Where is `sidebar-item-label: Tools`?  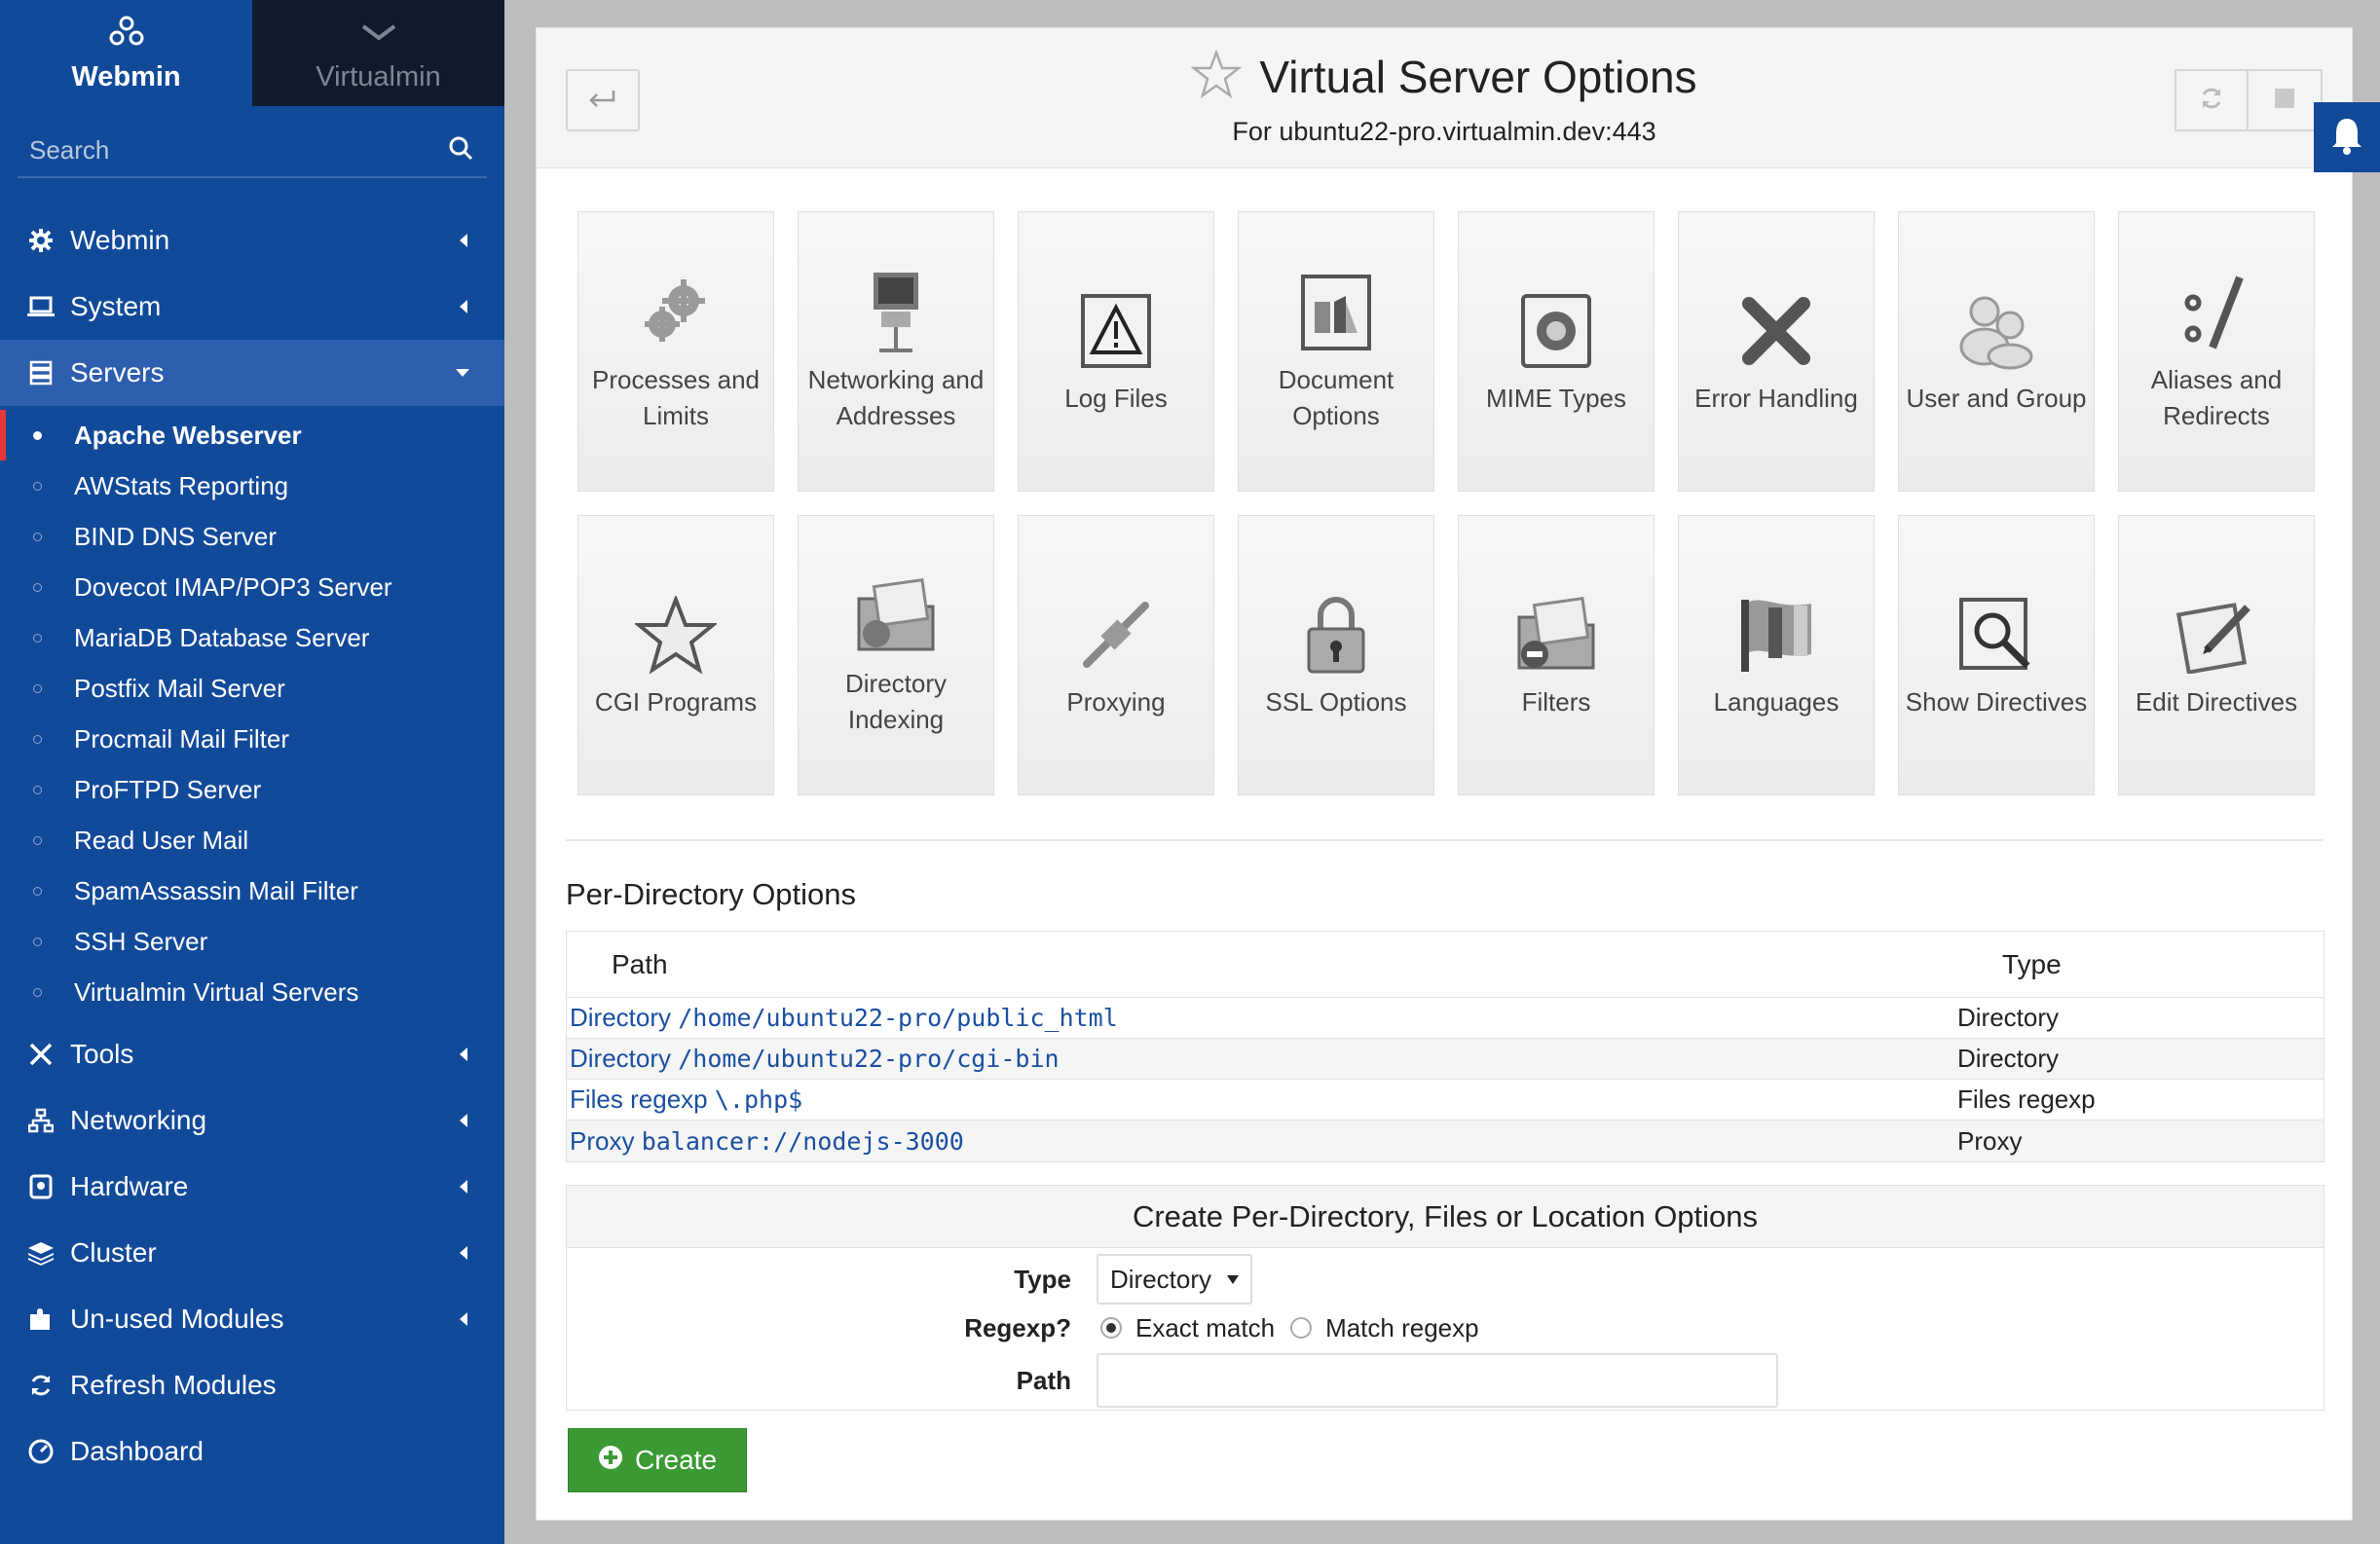
sidebar-item-label: Tools is located at coordinates (102, 1054).